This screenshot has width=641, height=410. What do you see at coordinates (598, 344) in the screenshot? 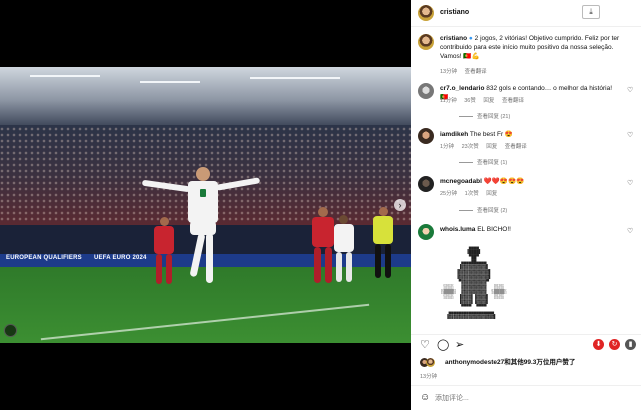
I see `download-icon: ⬇` at bounding box center [598, 344].